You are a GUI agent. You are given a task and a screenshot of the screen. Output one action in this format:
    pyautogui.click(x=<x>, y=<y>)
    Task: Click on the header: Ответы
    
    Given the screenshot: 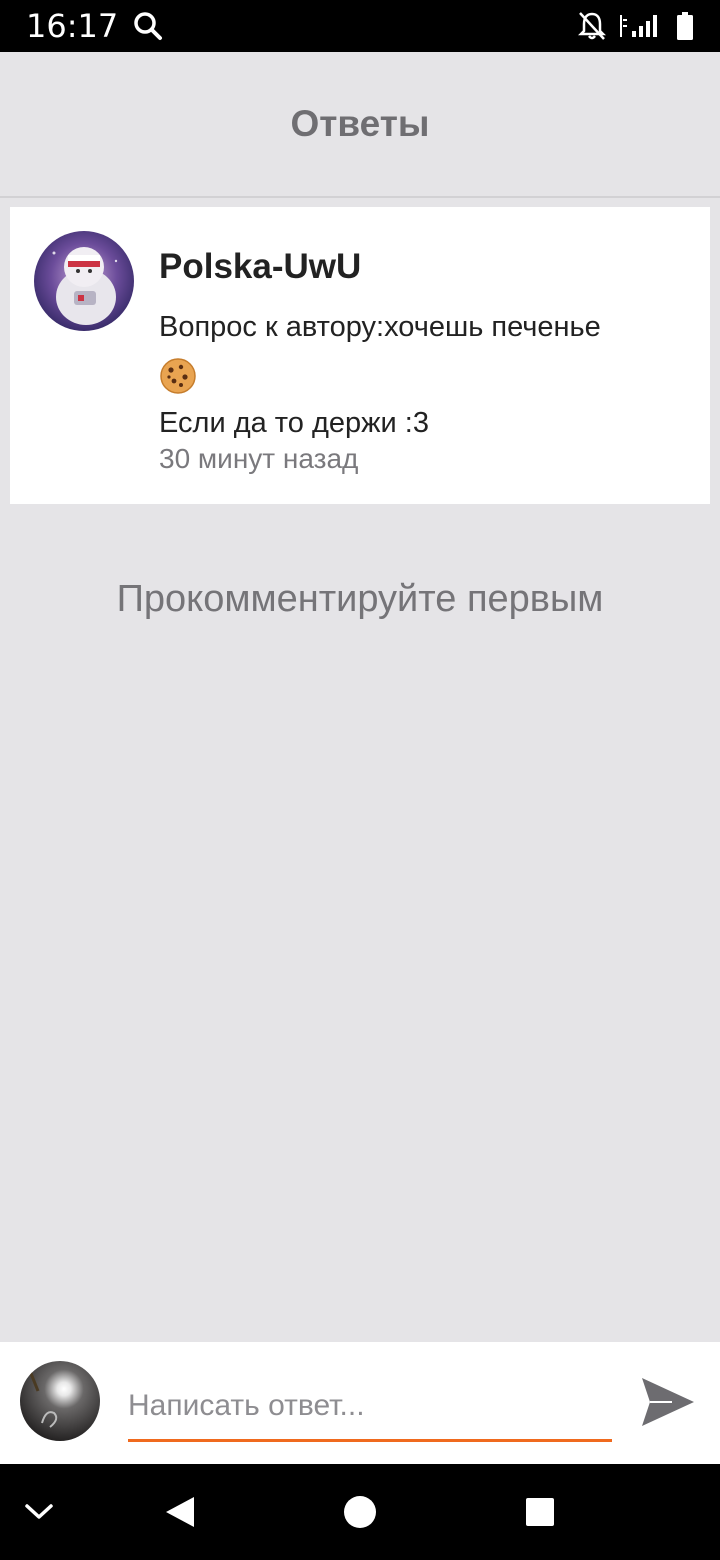 What is the action you would take?
    pyautogui.click(x=360, y=125)
    